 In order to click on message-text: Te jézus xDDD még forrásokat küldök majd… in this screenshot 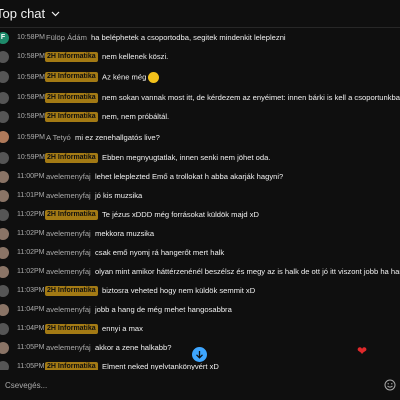, I will do `click(180, 214)`.